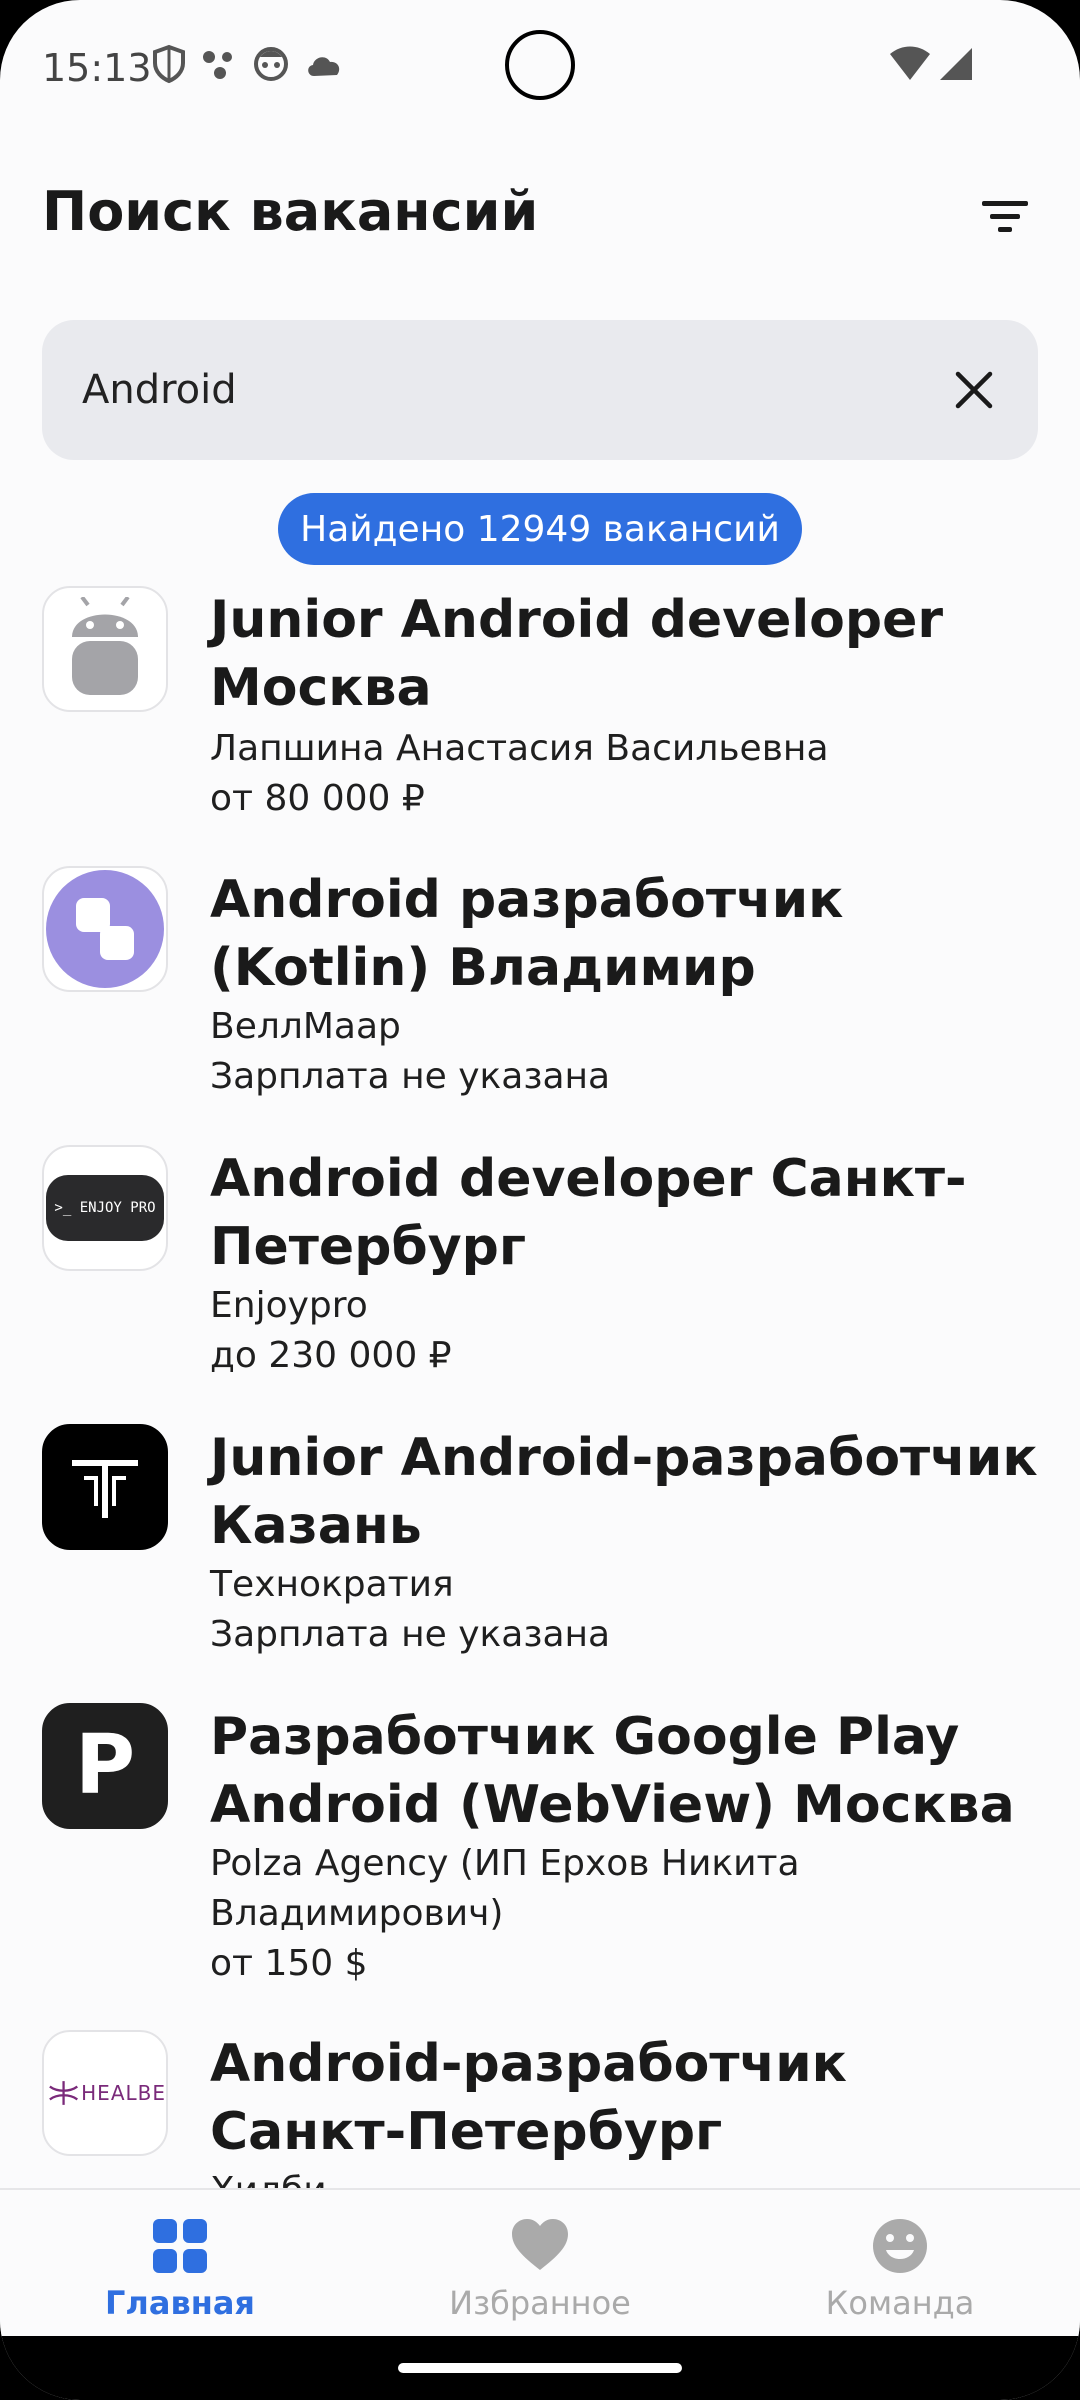 Image resolution: width=1080 pixels, height=2400 pixels. I want to click on enjoypro-logo-text: >_ ENJOY PRO, so click(105, 1208).